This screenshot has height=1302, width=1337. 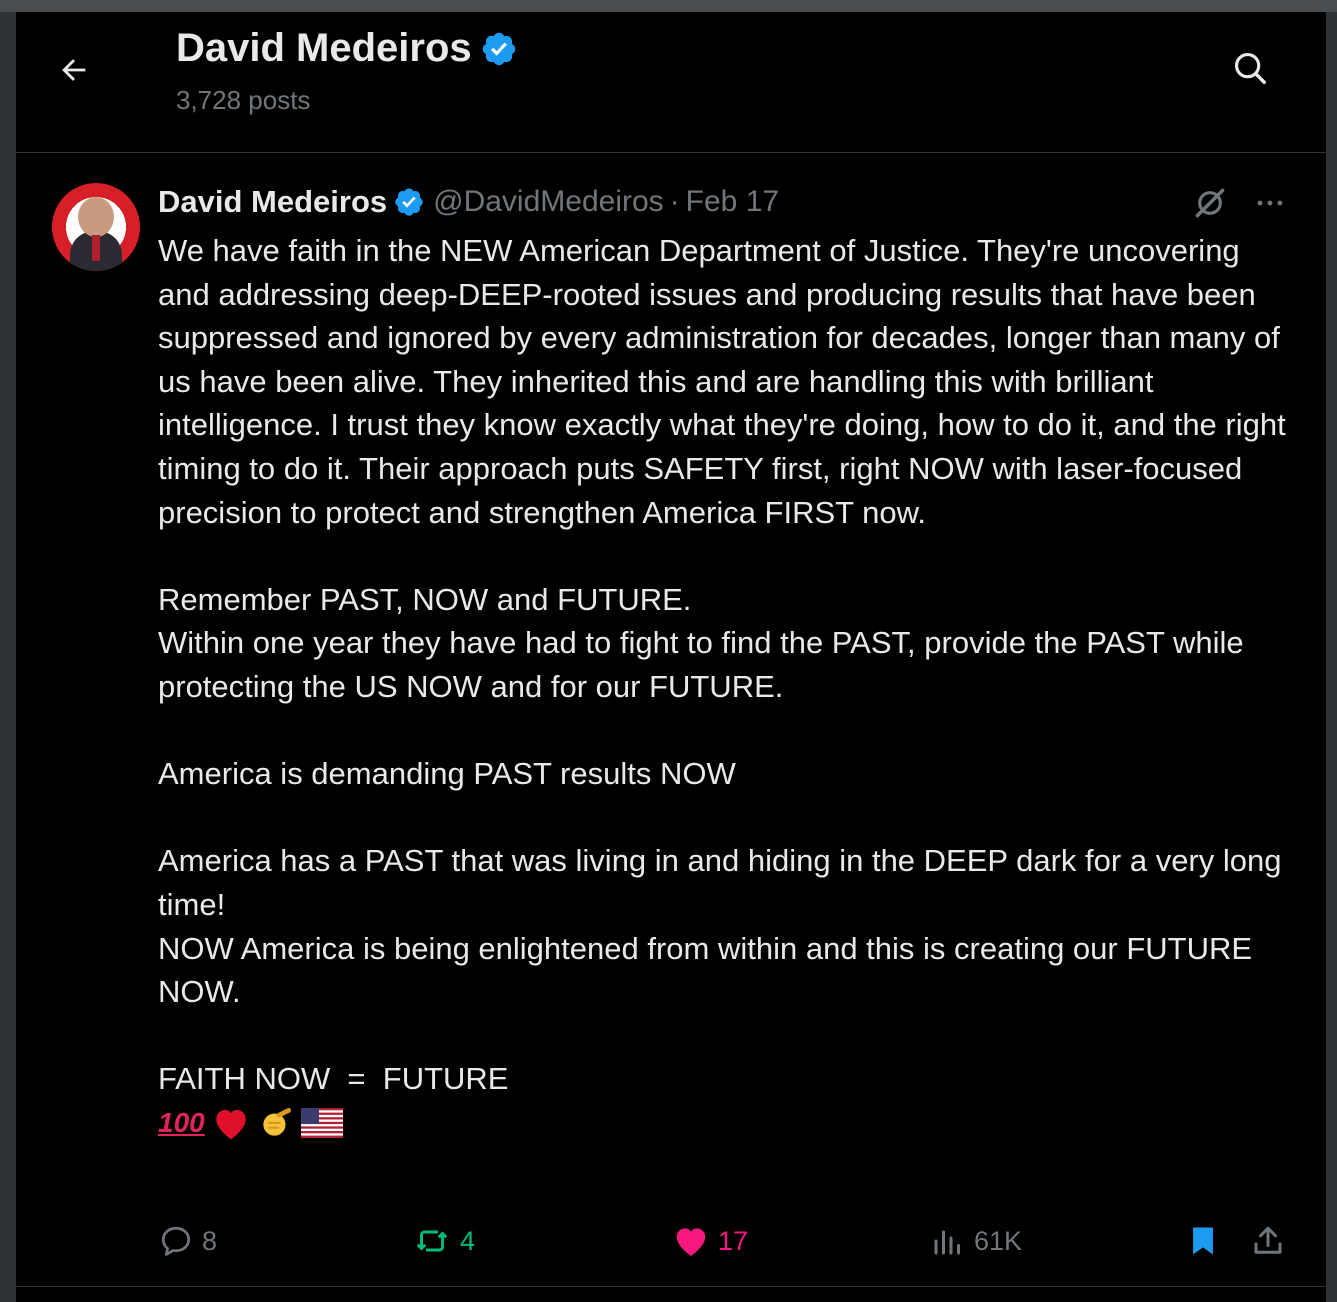 I want to click on avatar-tie-shape, so click(x=96, y=248).